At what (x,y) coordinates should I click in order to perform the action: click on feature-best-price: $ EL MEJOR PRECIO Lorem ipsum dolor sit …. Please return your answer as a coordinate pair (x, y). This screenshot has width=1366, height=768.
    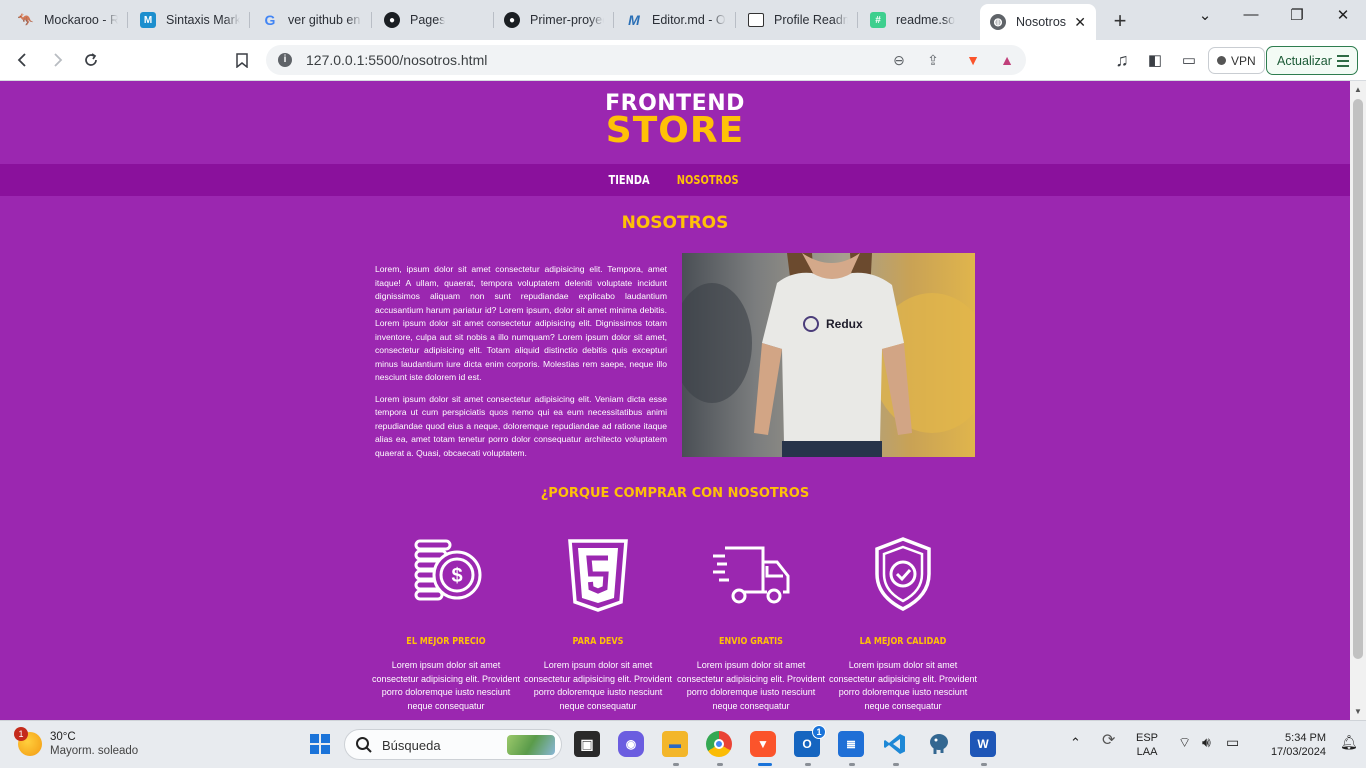
    Looking at the image, I should click on (446, 624).